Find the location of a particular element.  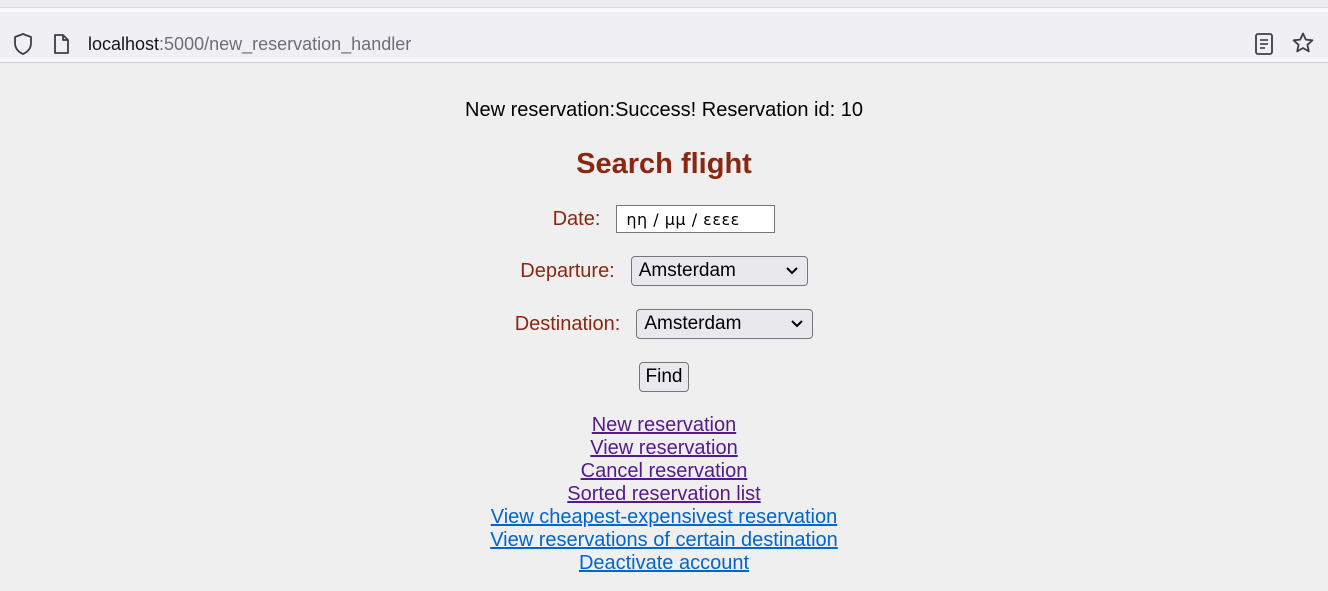

date-input: ηη / μμ / εεεε is located at coordinates (696, 219).